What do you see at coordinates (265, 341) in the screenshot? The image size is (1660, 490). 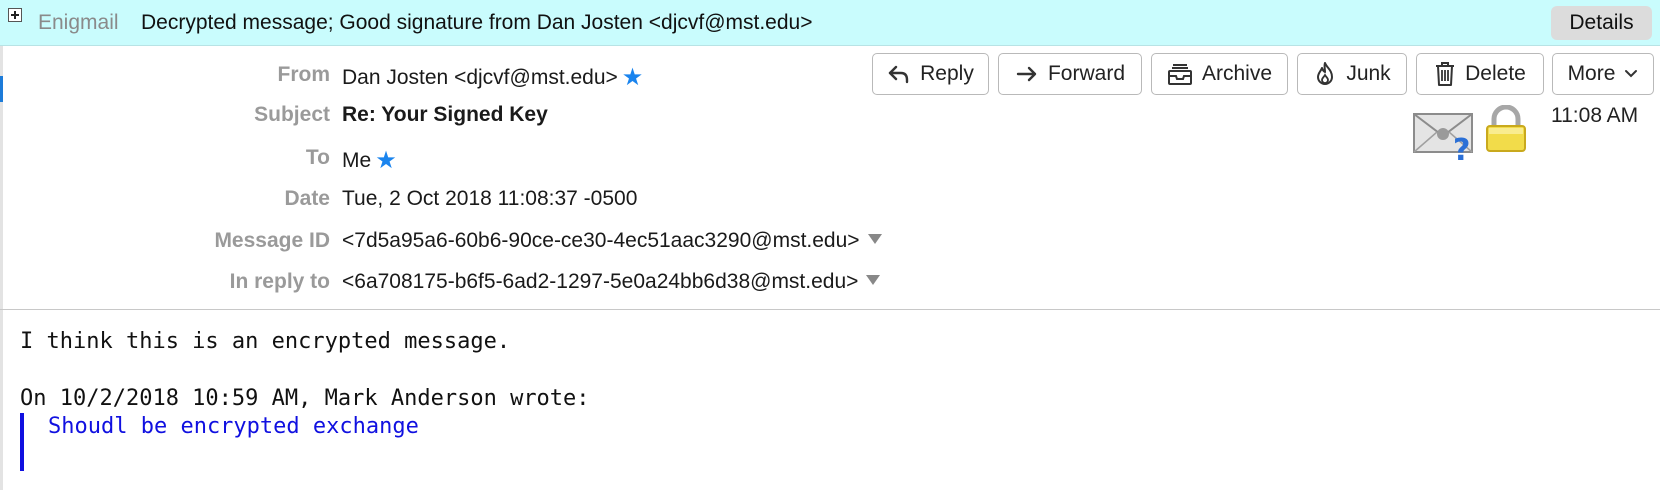 I see `message-body-line: I think this is an encrypted message.` at bounding box center [265, 341].